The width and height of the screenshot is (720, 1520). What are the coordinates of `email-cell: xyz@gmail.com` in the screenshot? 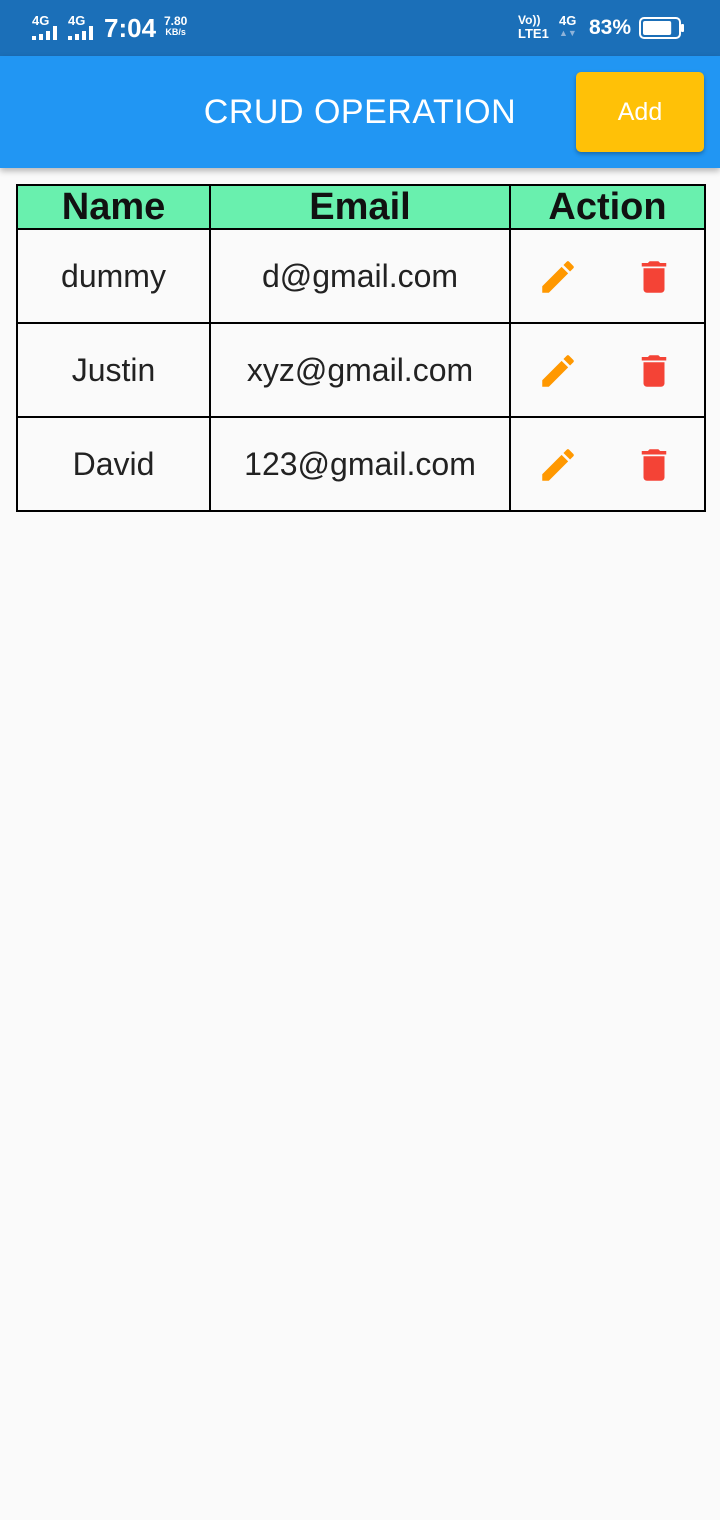 It's located at (360, 370).